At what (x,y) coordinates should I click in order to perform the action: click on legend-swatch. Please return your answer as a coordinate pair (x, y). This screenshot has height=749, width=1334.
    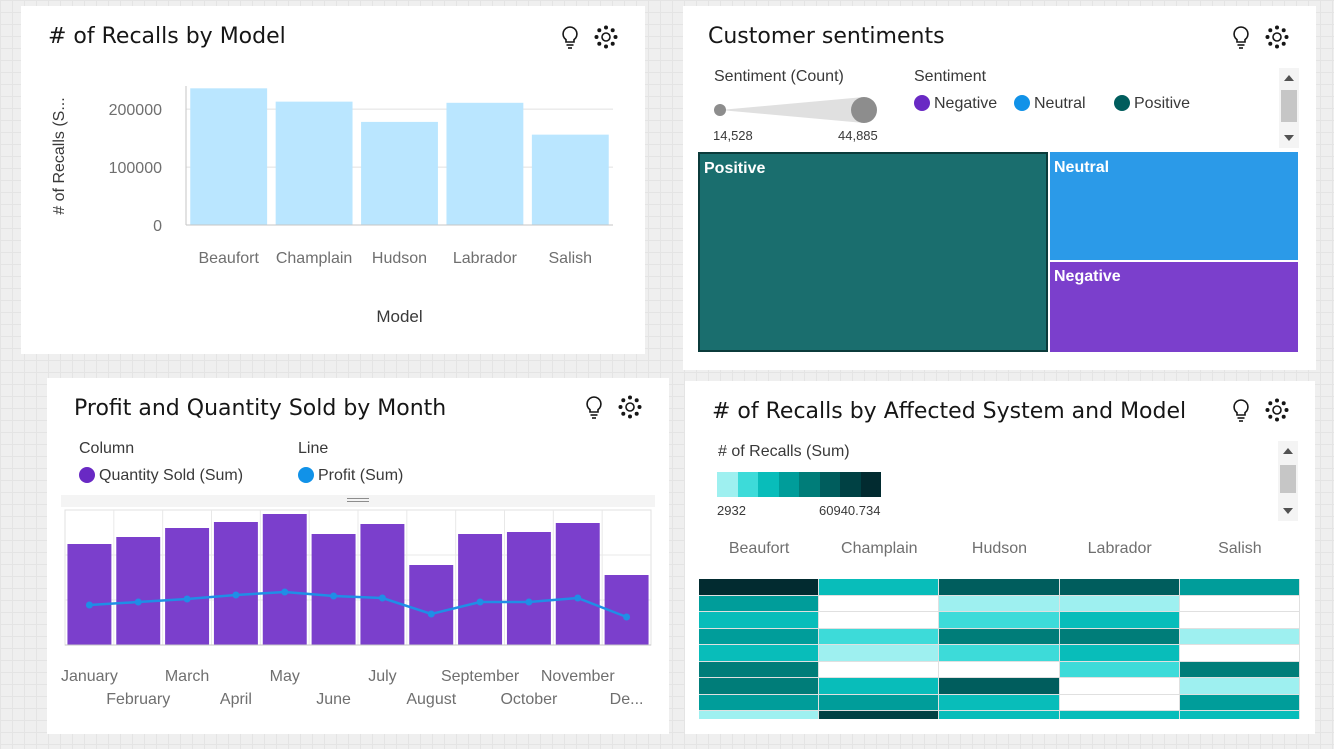
    Looking at the image, I should click on (1122, 103).